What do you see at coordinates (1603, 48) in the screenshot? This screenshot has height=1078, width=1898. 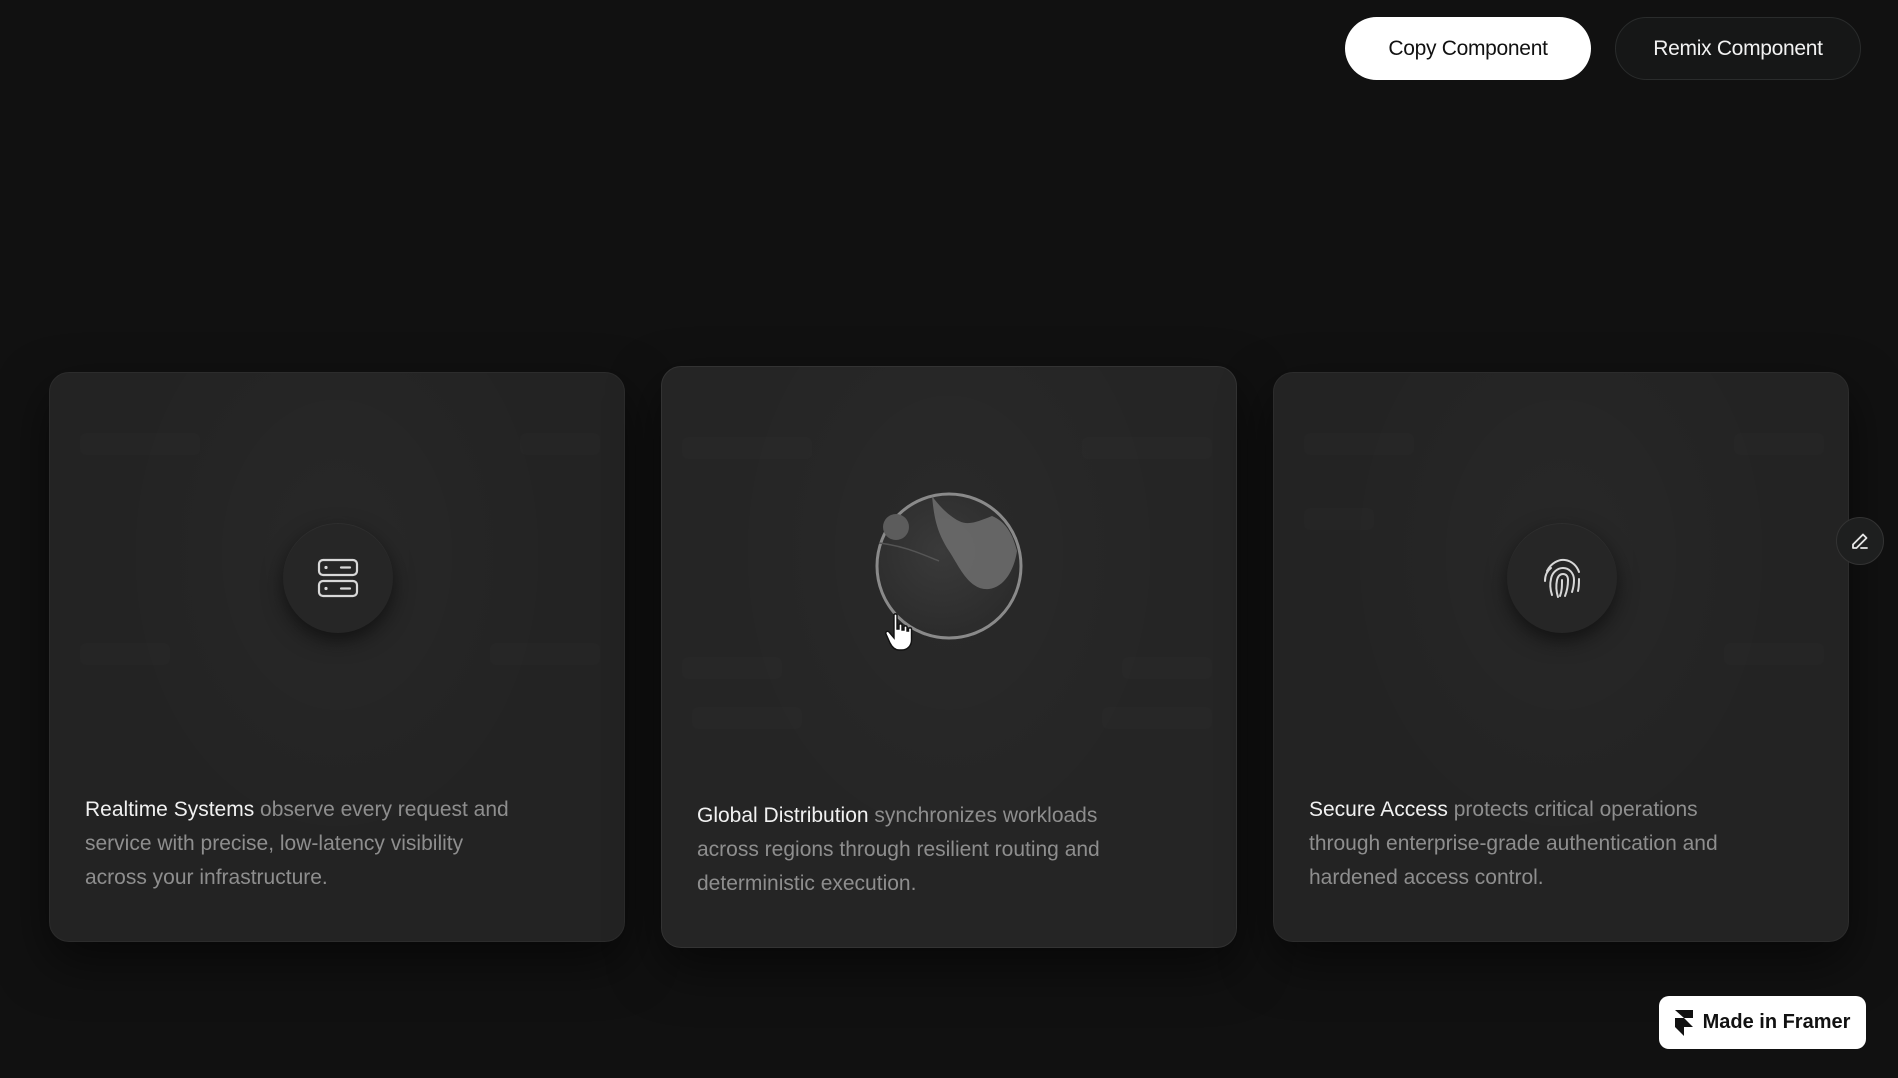 I see `top-actions: Copy Component Remix Component` at bounding box center [1603, 48].